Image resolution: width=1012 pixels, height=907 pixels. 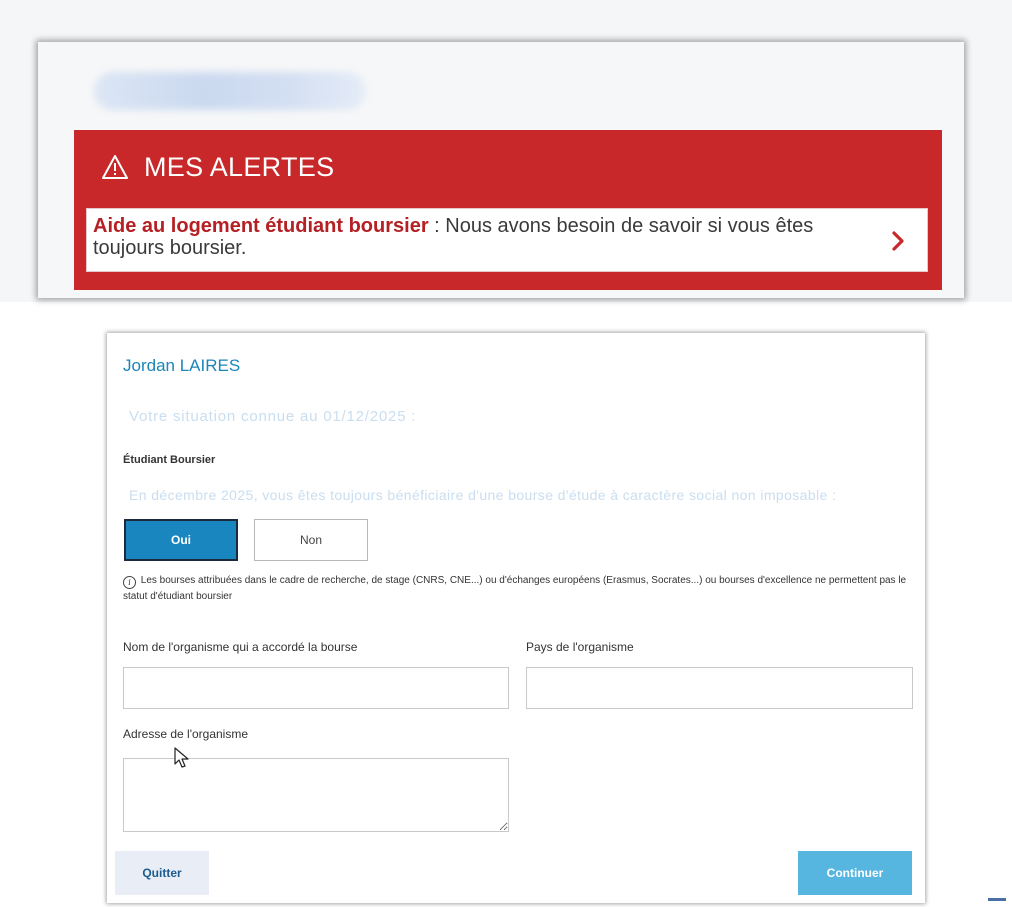 What do you see at coordinates (311, 540) in the screenshot?
I see `no-option-button: Non` at bounding box center [311, 540].